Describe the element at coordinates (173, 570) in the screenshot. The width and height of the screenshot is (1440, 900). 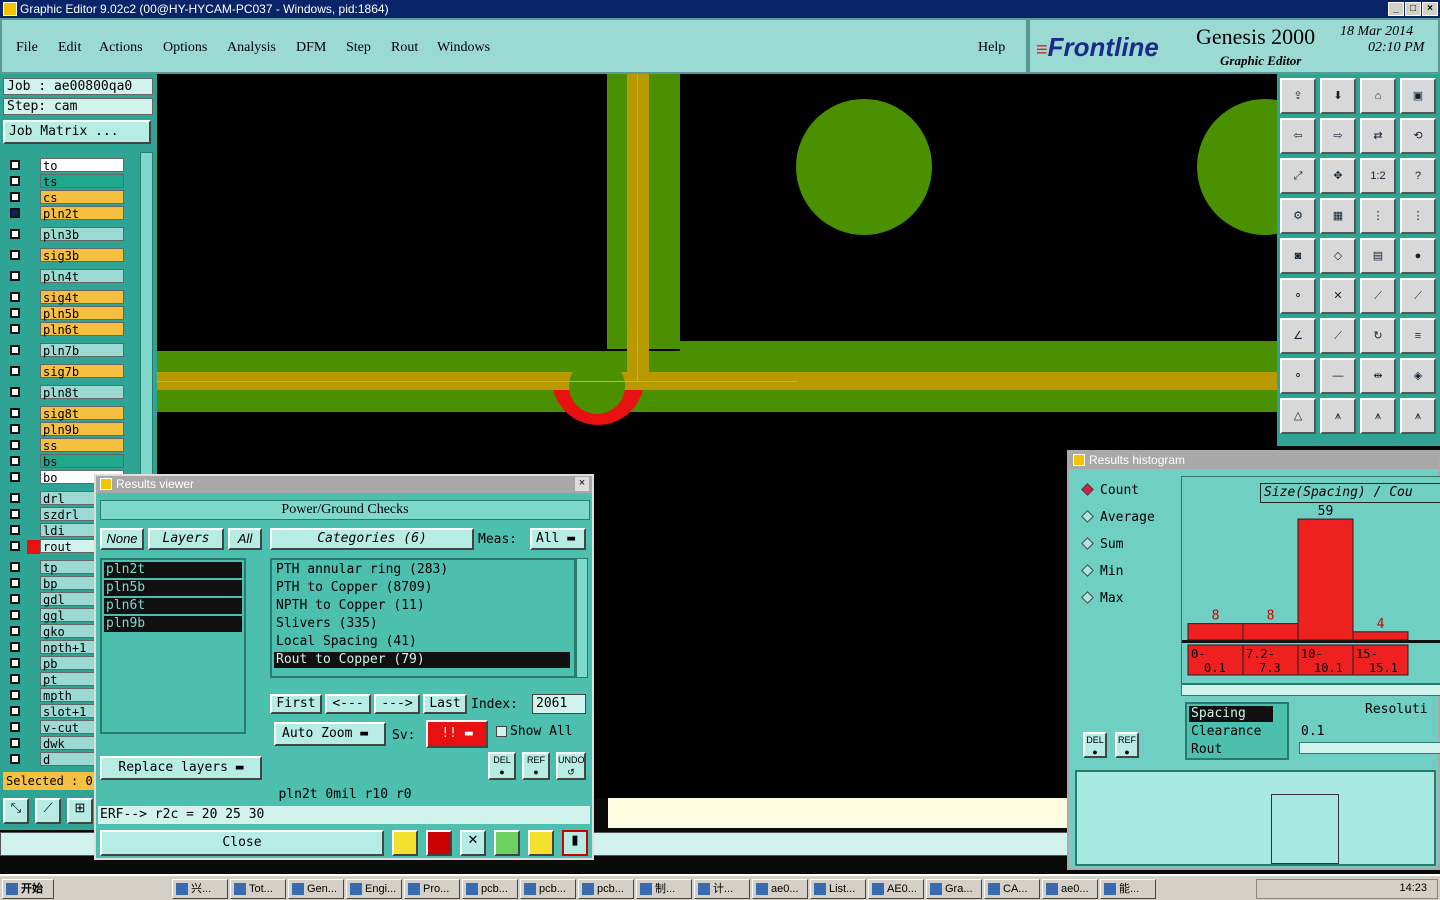
I see `layer-result-item: pln2t` at that location.